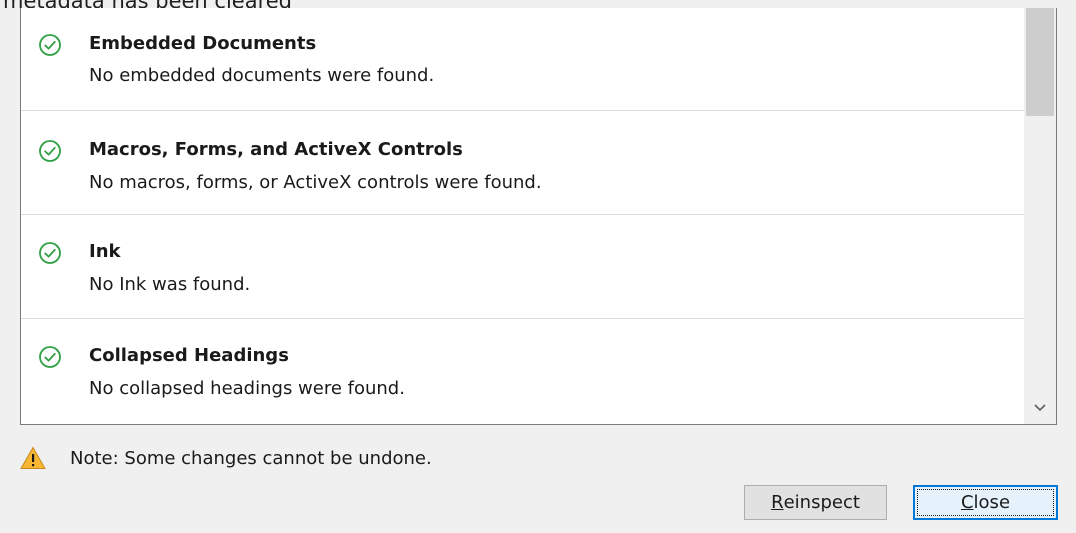 The height and width of the screenshot is (533, 1076). What do you see at coordinates (105, 251) in the screenshot?
I see `result-title: Ink` at bounding box center [105, 251].